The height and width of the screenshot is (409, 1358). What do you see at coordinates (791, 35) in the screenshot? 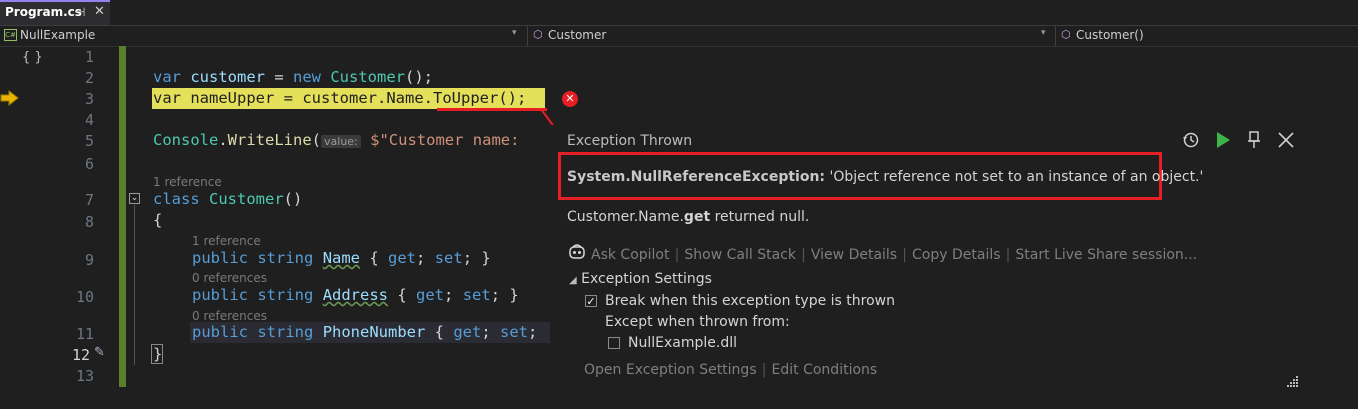
I see `class-dropdown: ⬡ Customer ▾` at bounding box center [791, 35].